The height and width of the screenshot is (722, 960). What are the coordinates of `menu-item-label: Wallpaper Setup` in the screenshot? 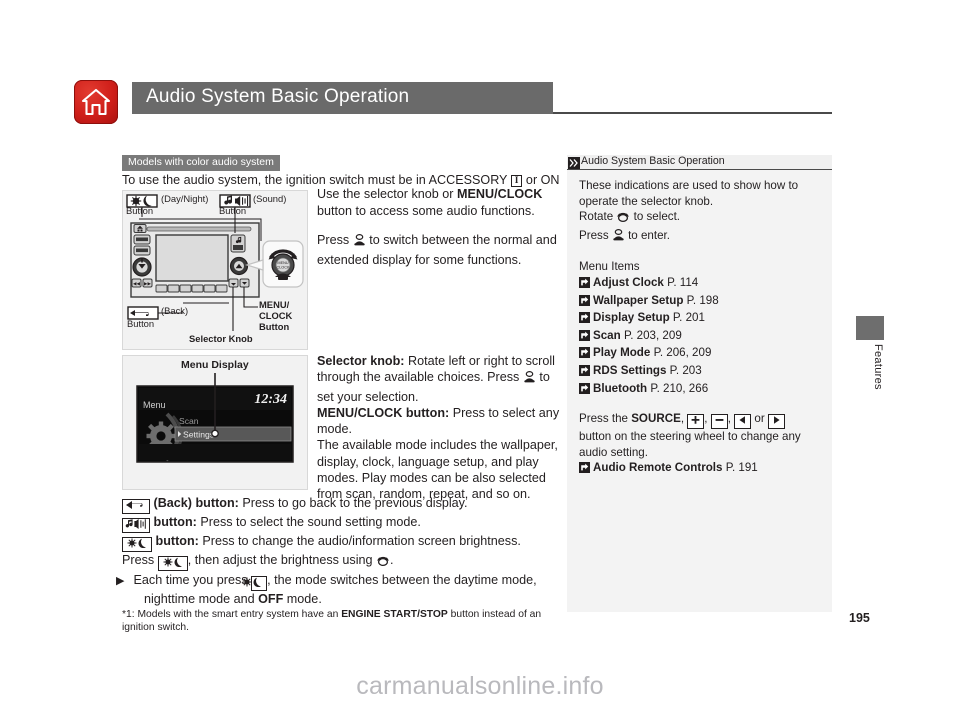 It's located at (638, 300).